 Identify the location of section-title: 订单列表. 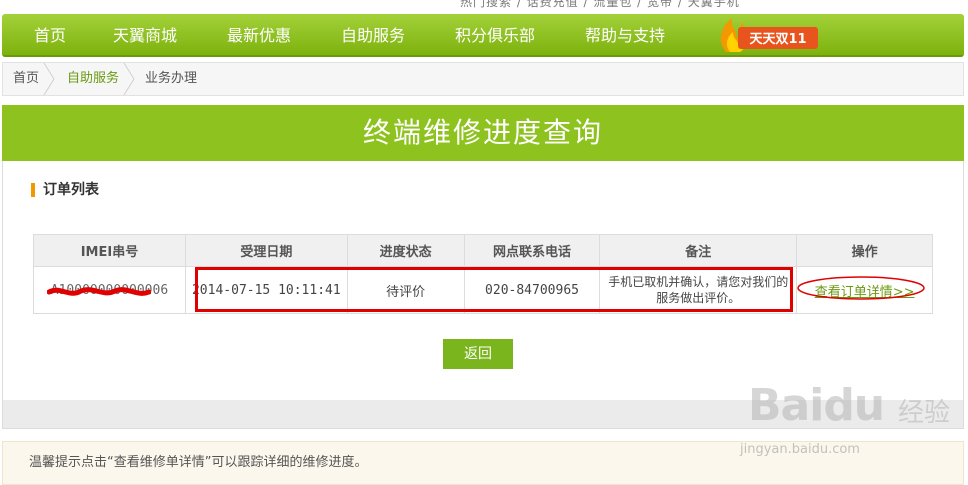
(65, 190).